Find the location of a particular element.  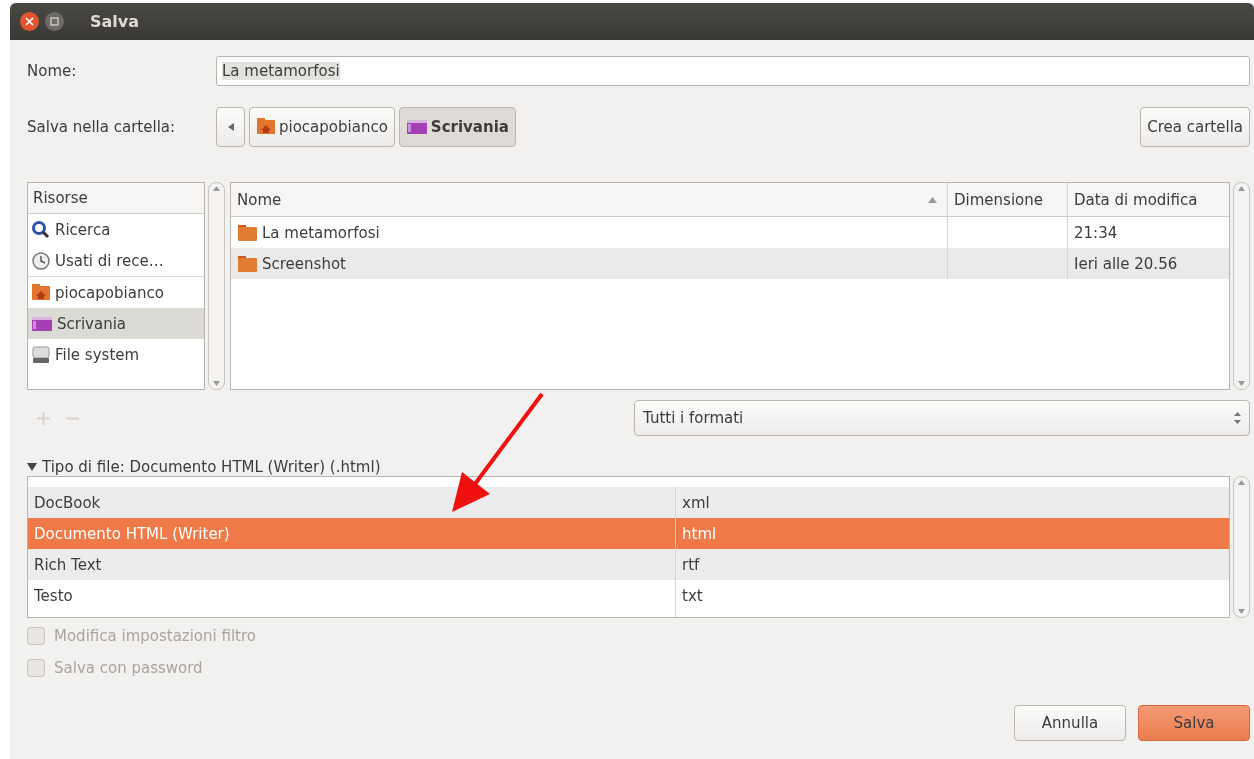

name-input-field: La metamorfosi is located at coordinates (733, 71).